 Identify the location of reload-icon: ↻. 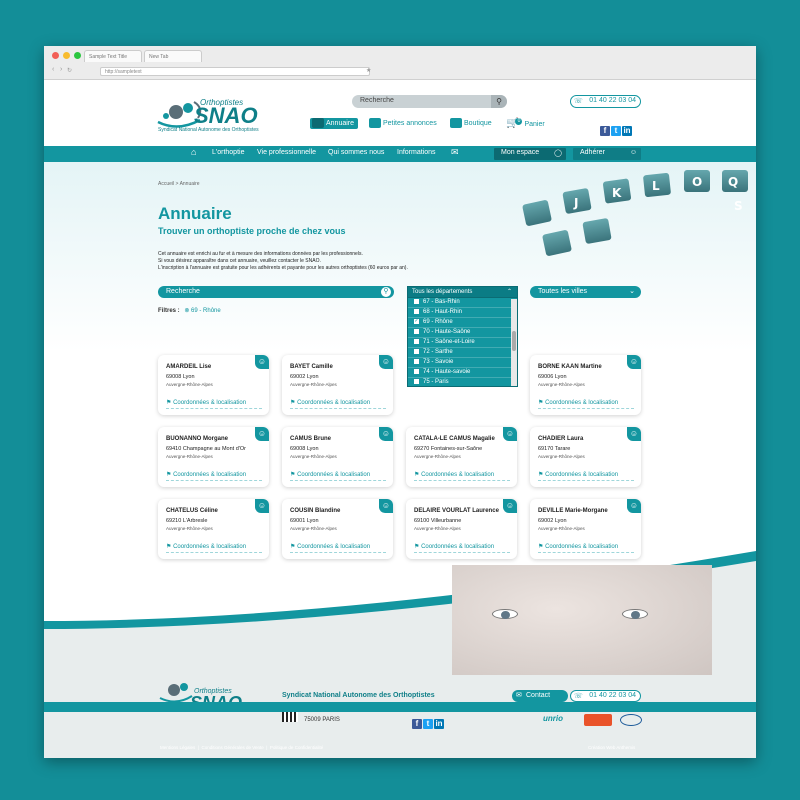
(69, 70).